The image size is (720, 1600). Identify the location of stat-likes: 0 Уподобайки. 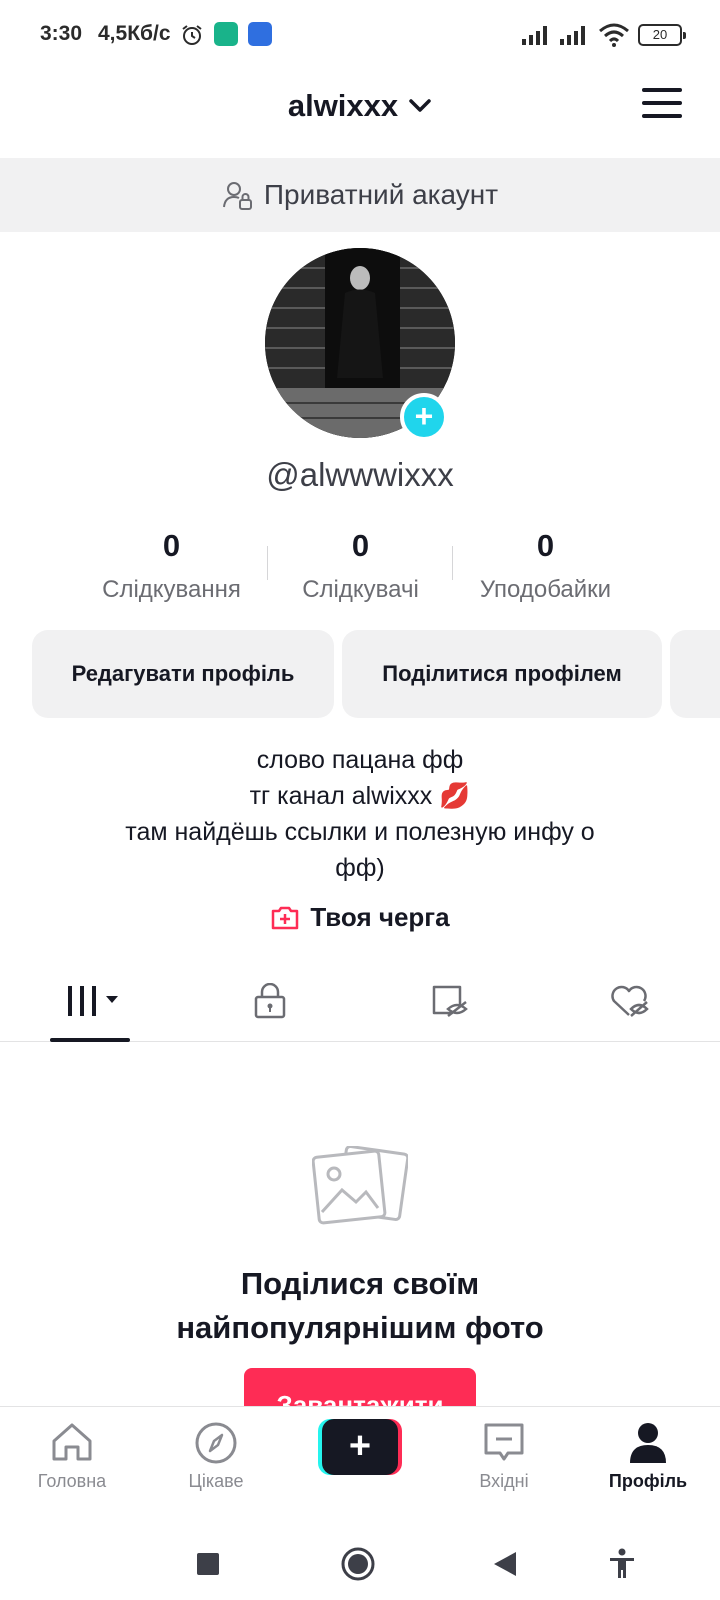
(545, 566).